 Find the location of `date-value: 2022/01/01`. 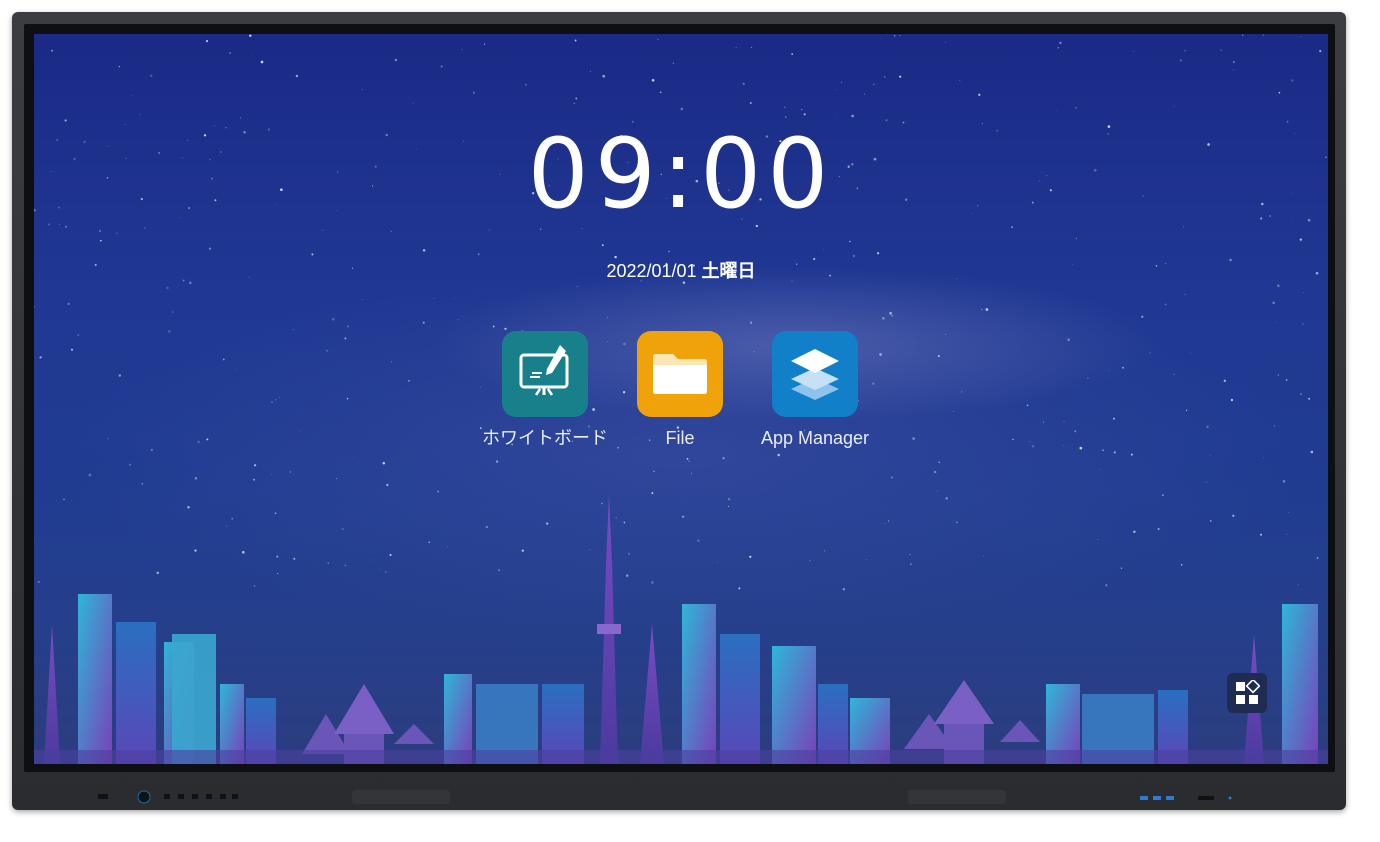

date-value: 2022/01/01 is located at coordinates (651, 271).